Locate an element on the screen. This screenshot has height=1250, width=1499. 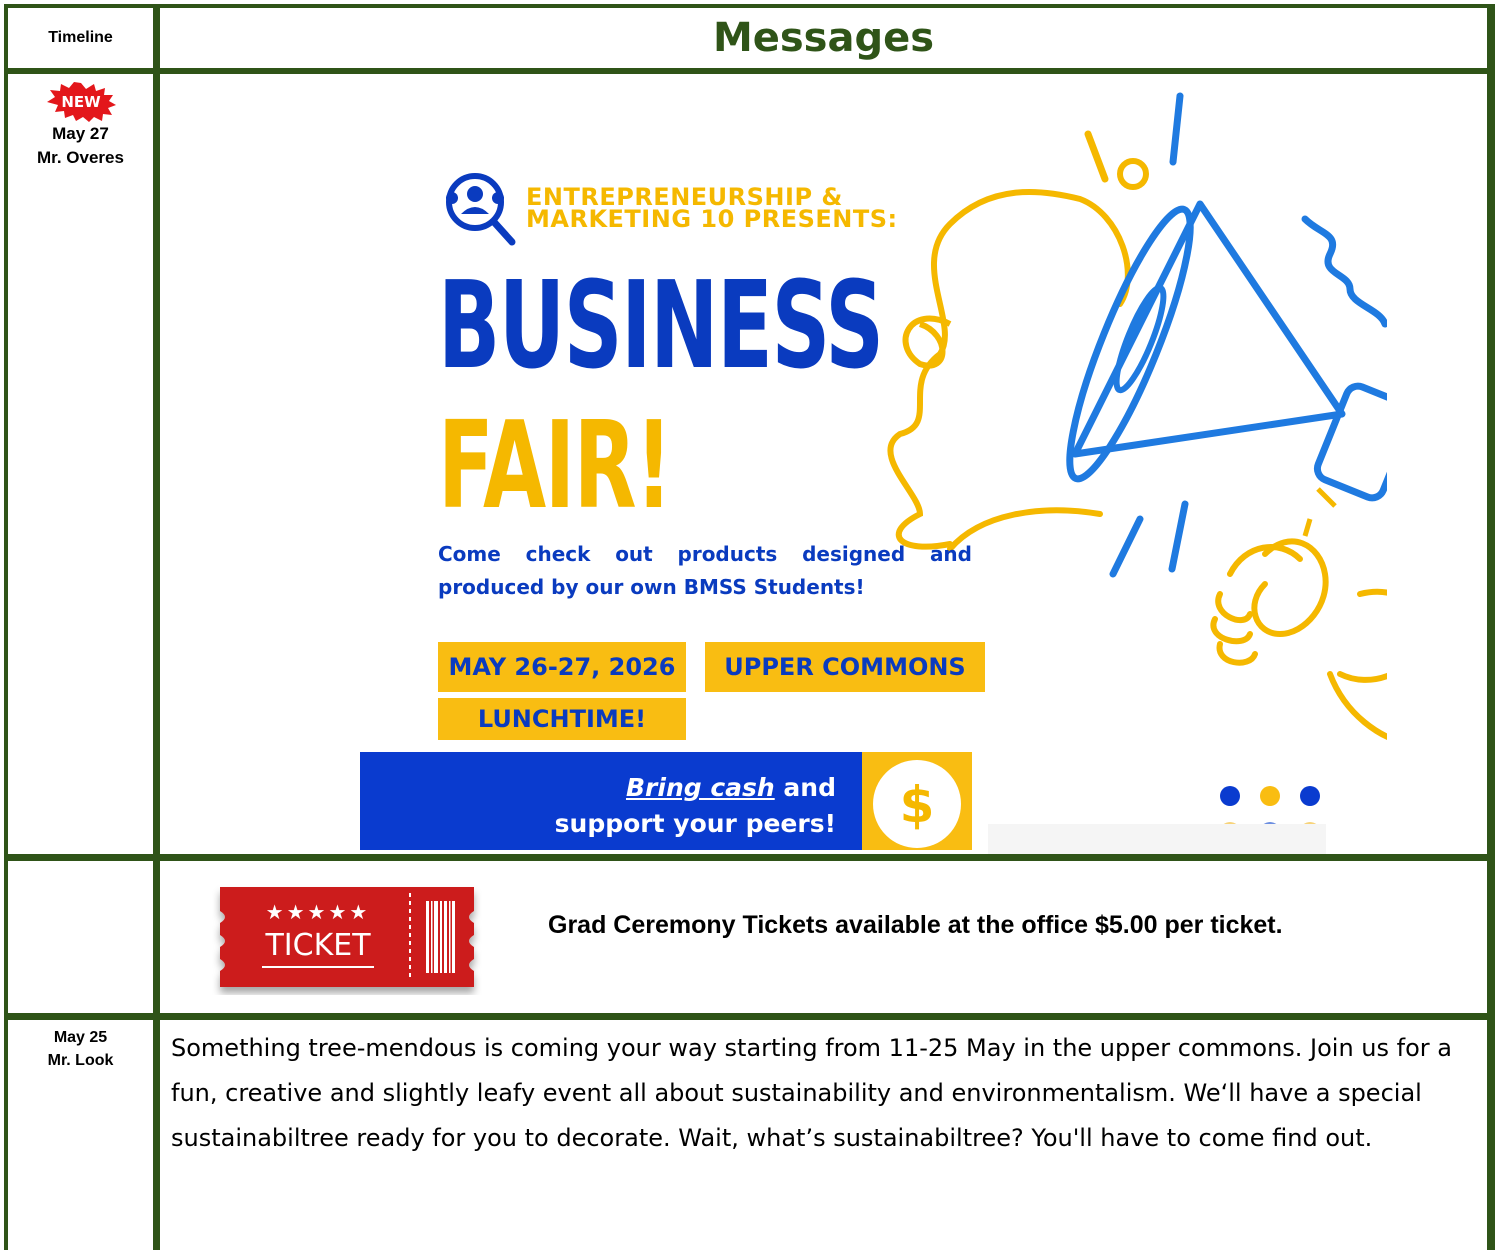
post-date: May 25 is located at coordinates (80, 1037).